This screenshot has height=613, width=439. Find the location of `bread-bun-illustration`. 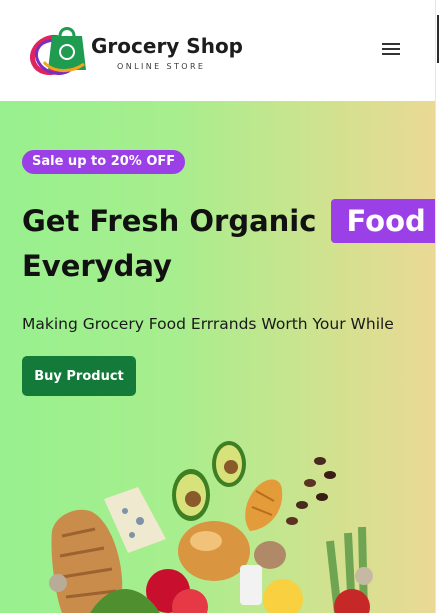

bread-bun-illustration is located at coordinates (214, 551).